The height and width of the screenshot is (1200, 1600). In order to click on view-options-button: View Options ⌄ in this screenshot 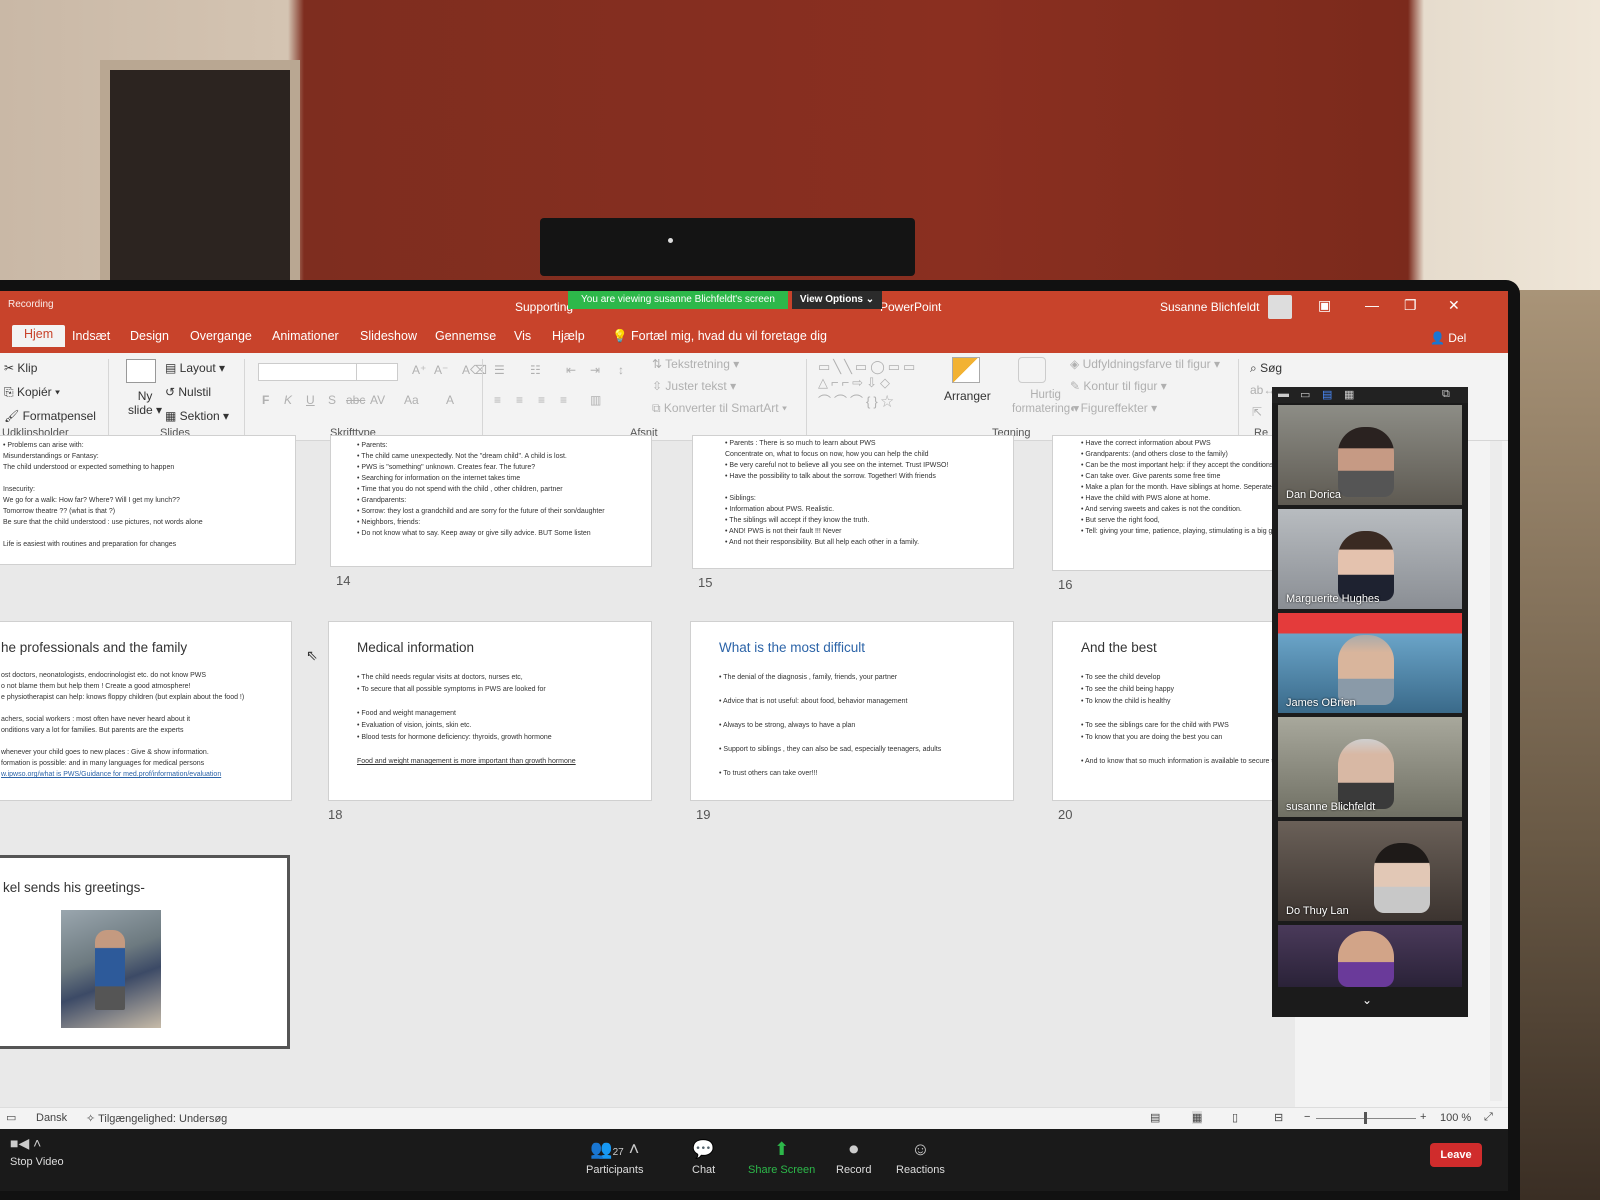, I will do `click(837, 300)`.